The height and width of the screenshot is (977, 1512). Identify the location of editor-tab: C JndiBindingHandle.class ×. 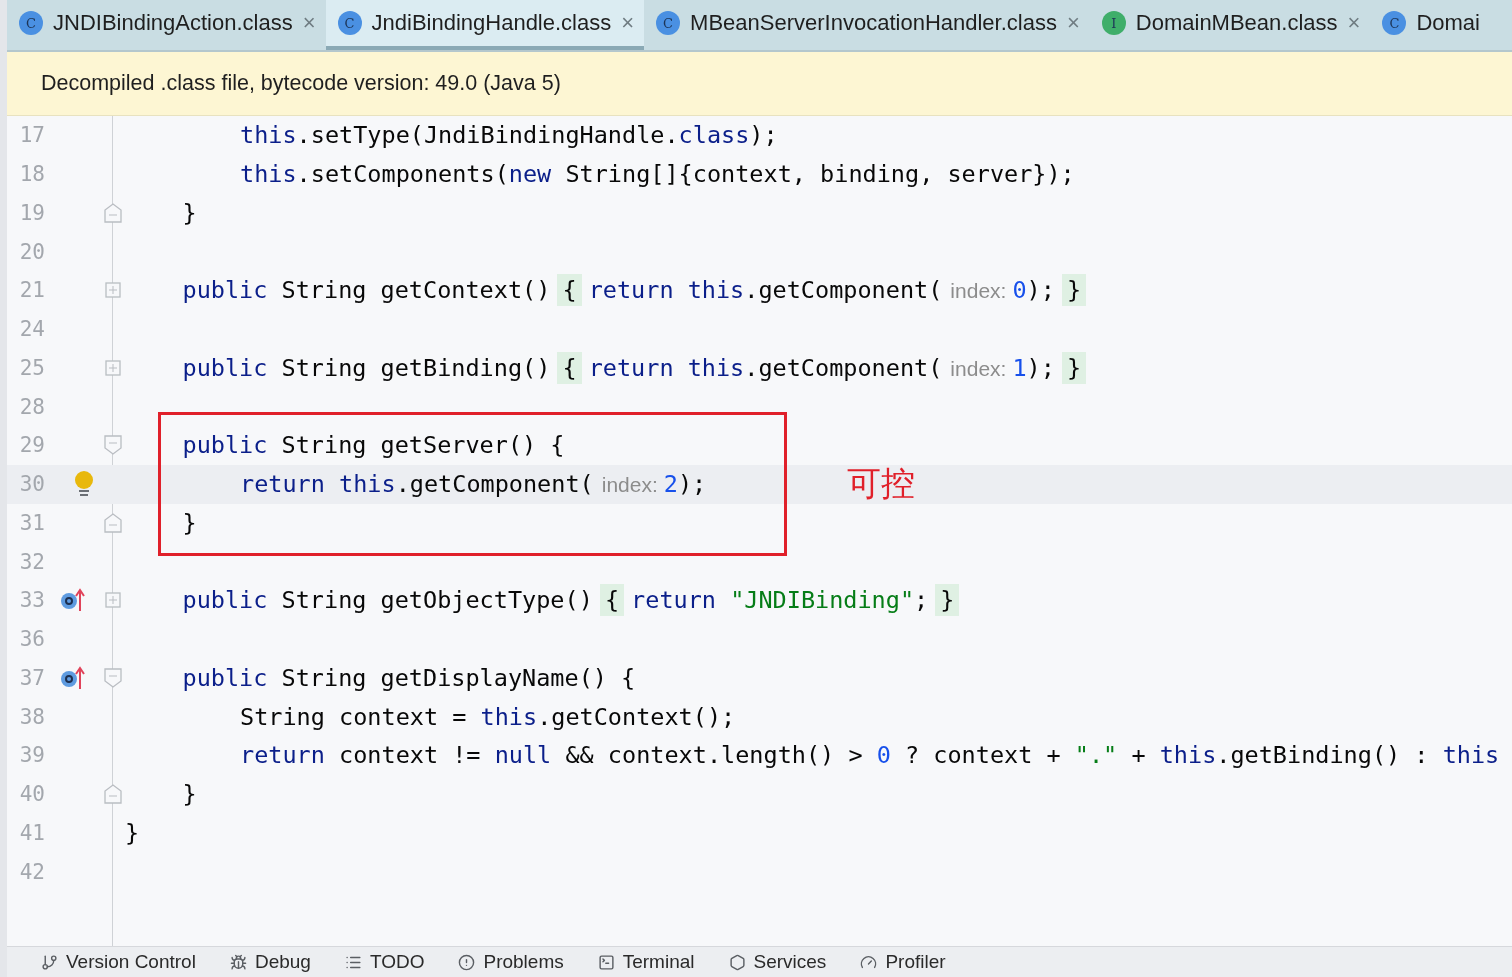
(485, 25).